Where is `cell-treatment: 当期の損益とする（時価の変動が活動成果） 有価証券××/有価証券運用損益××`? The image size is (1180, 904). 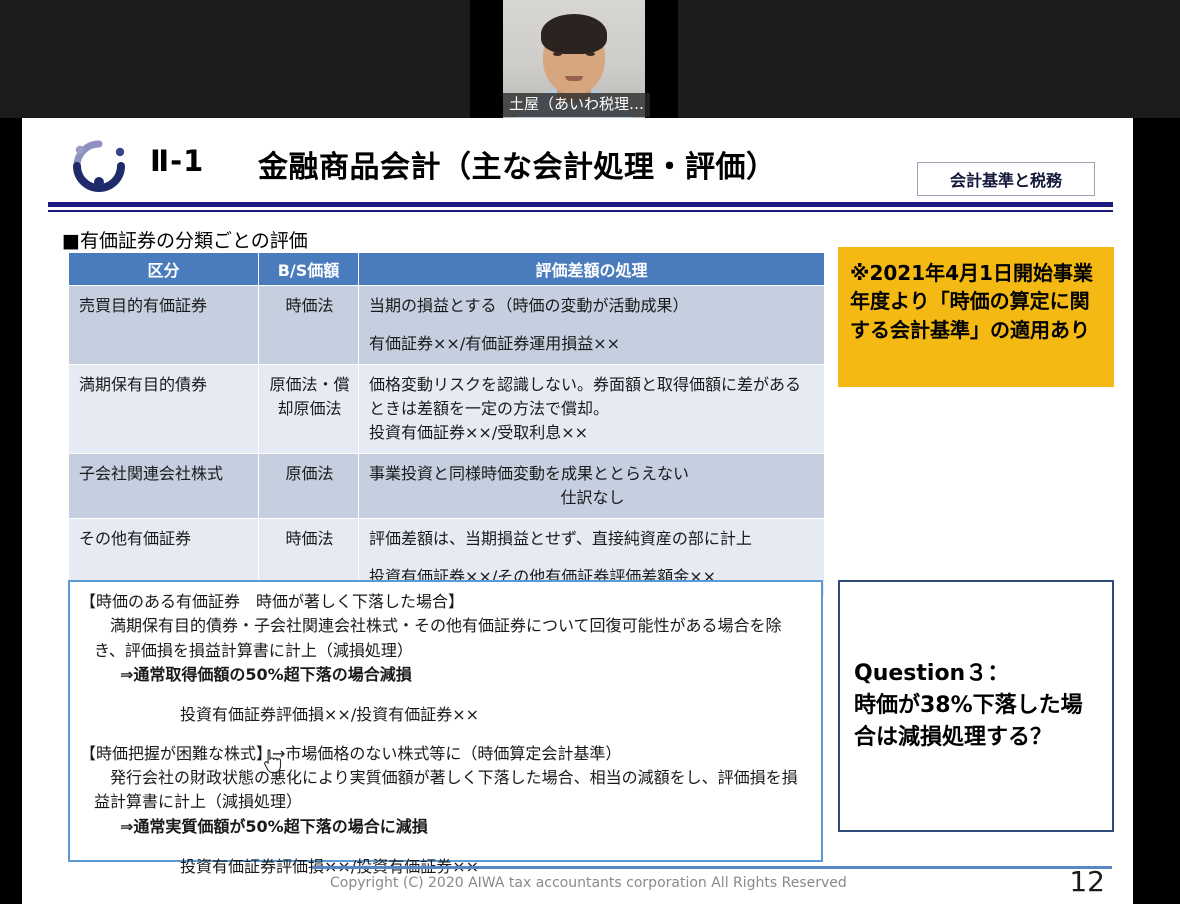 cell-treatment: 当期の損益とする（時価の変動が活動成果） 有価証券××/有価証券運用損益×× is located at coordinates (591, 325).